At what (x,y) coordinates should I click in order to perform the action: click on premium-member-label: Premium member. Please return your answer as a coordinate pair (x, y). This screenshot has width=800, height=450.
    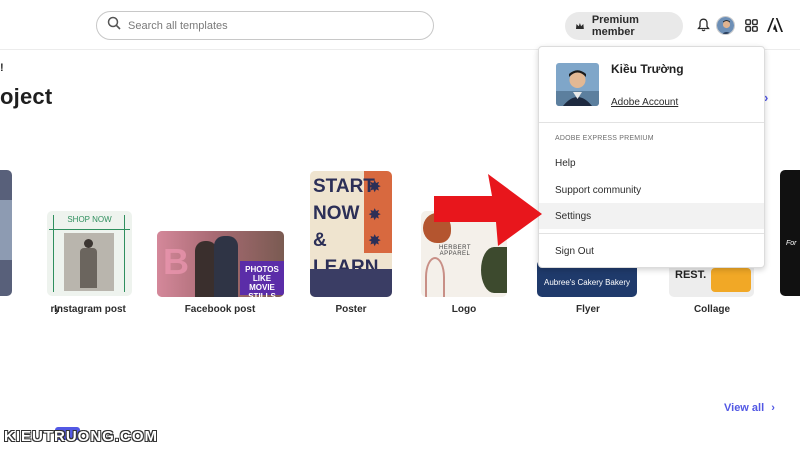
    Looking at the image, I should click on (615, 26).